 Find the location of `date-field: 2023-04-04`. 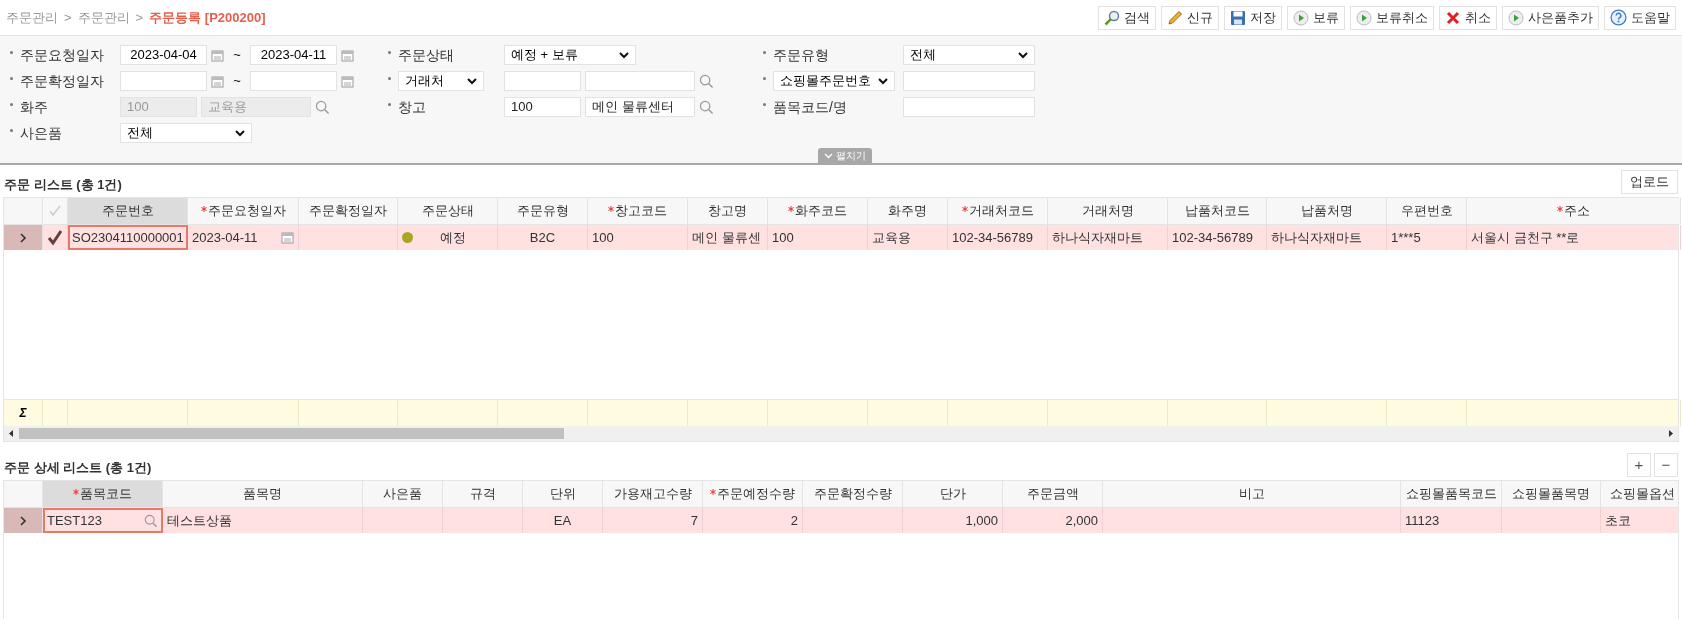

date-field: 2023-04-04 is located at coordinates (163, 55).